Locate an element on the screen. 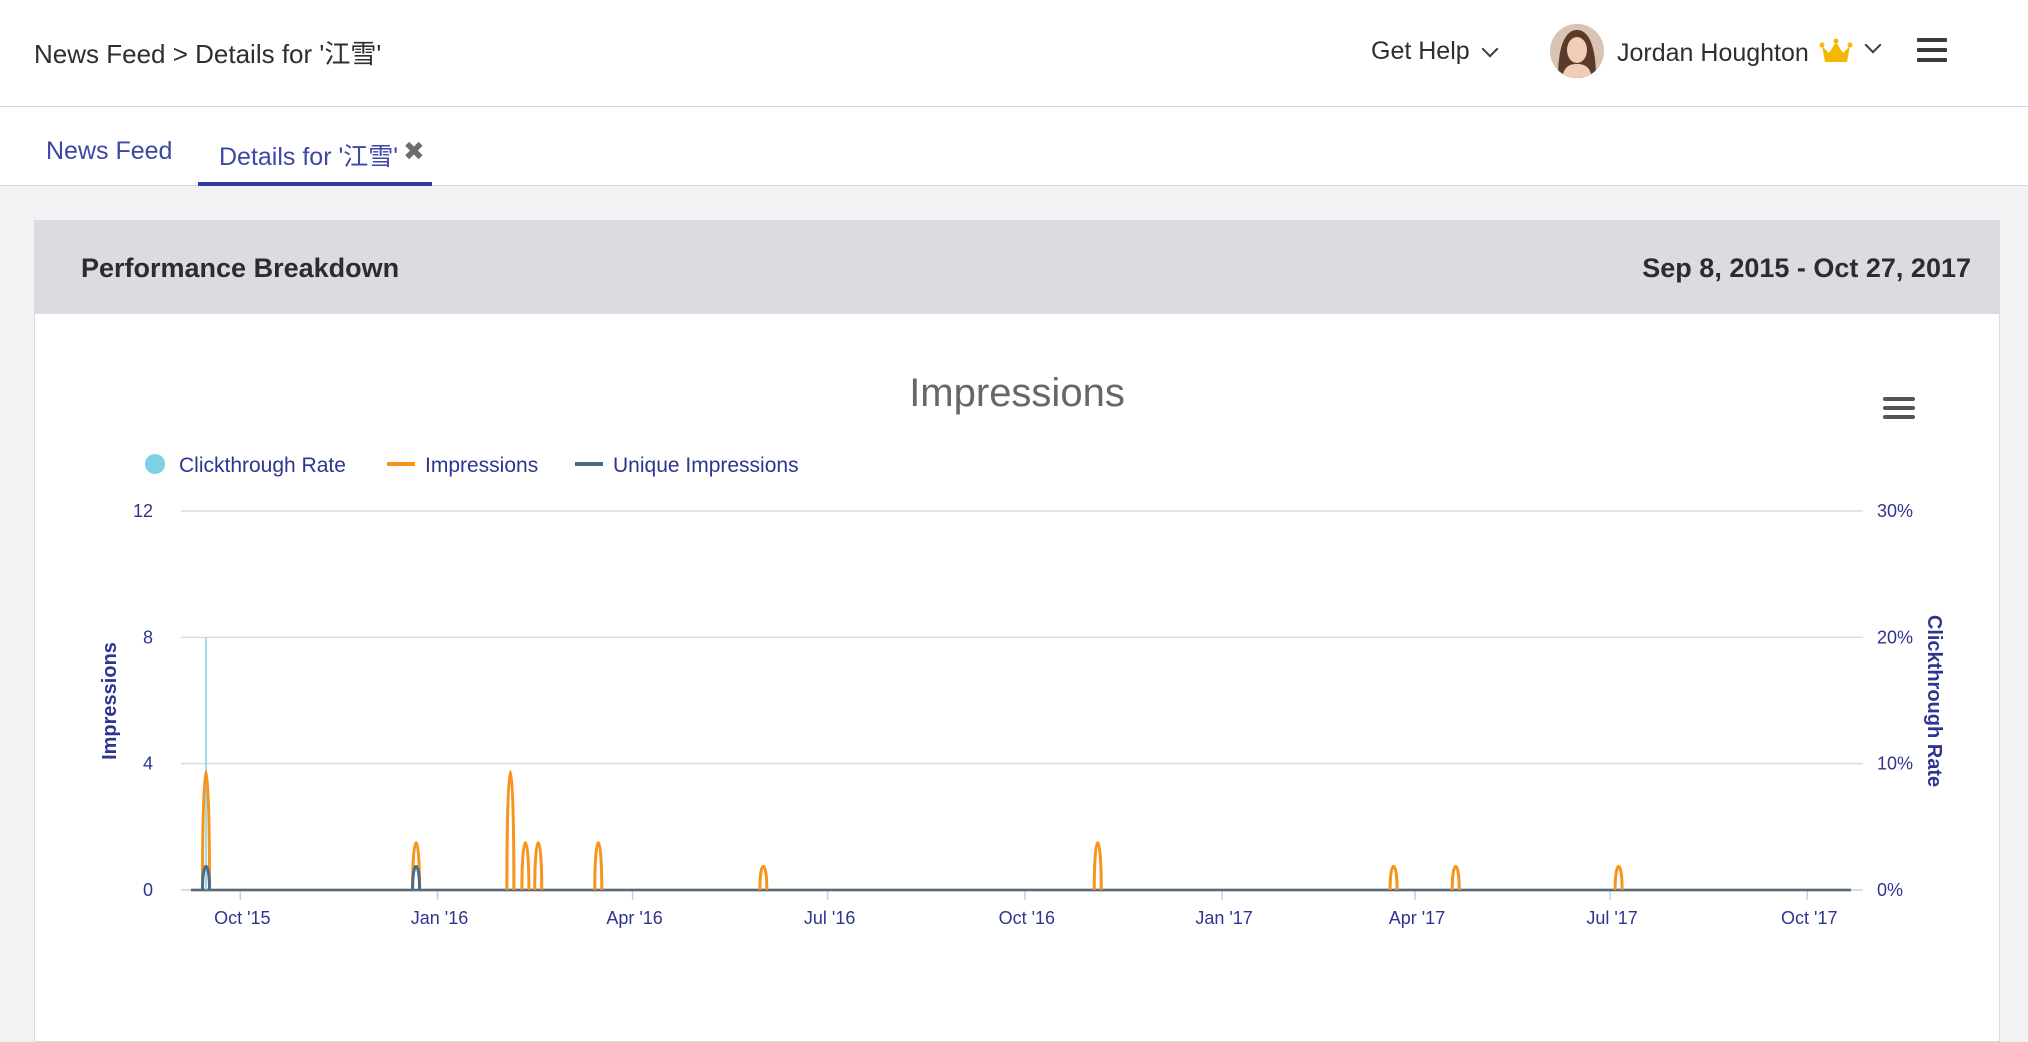 The width and height of the screenshot is (2028, 1042). legend-item-unique-impressions: Unique Impressions is located at coordinates (687, 465).